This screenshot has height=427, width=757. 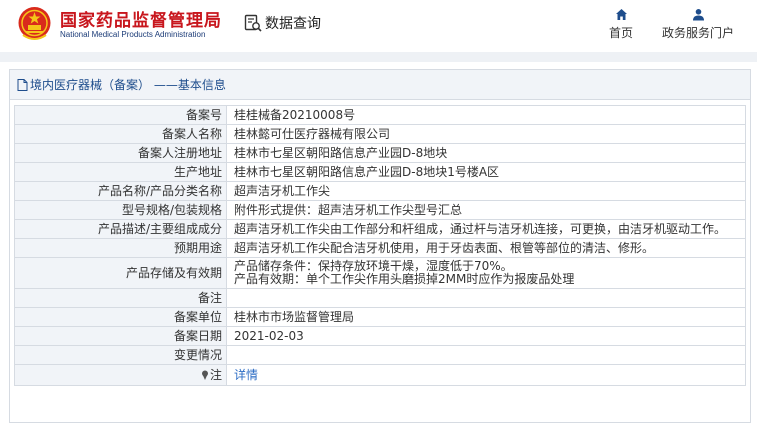 I want to click on field-value: 桂桂械备20210008号, so click(x=486, y=115).